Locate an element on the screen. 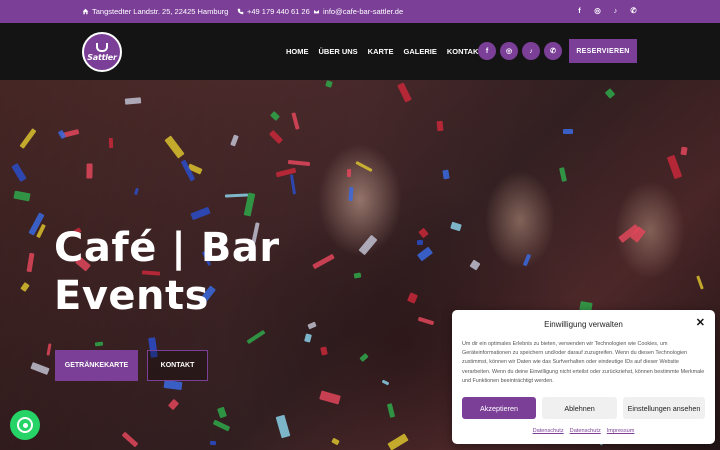 The width and height of the screenshot is (720, 450). hero-title-line2: Events is located at coordinates (131, 296).